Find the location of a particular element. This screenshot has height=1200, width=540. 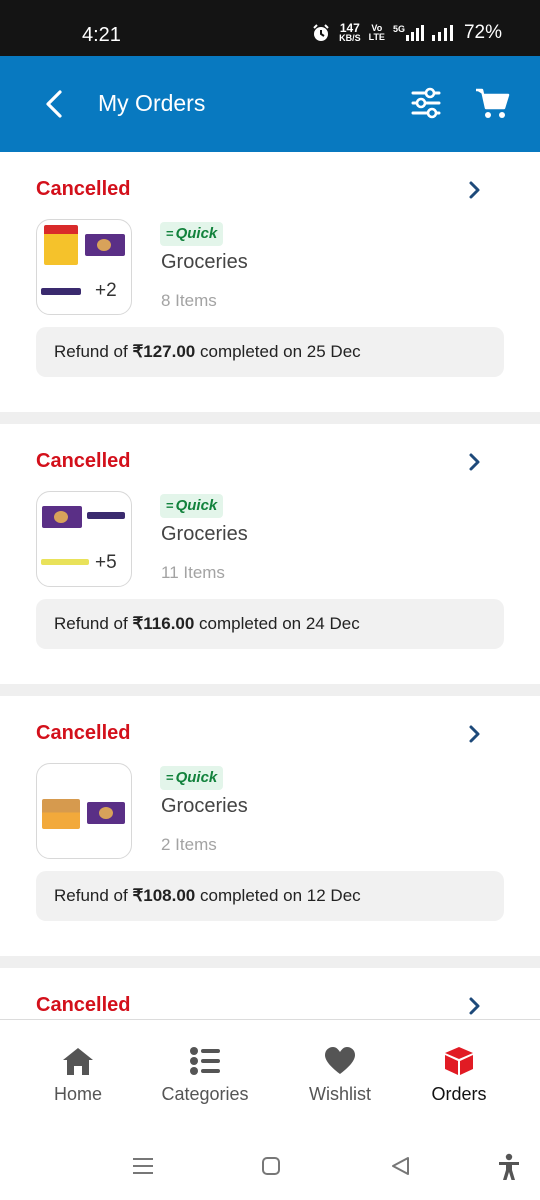

product-image-vlcc is located at coordinates (61, 814).